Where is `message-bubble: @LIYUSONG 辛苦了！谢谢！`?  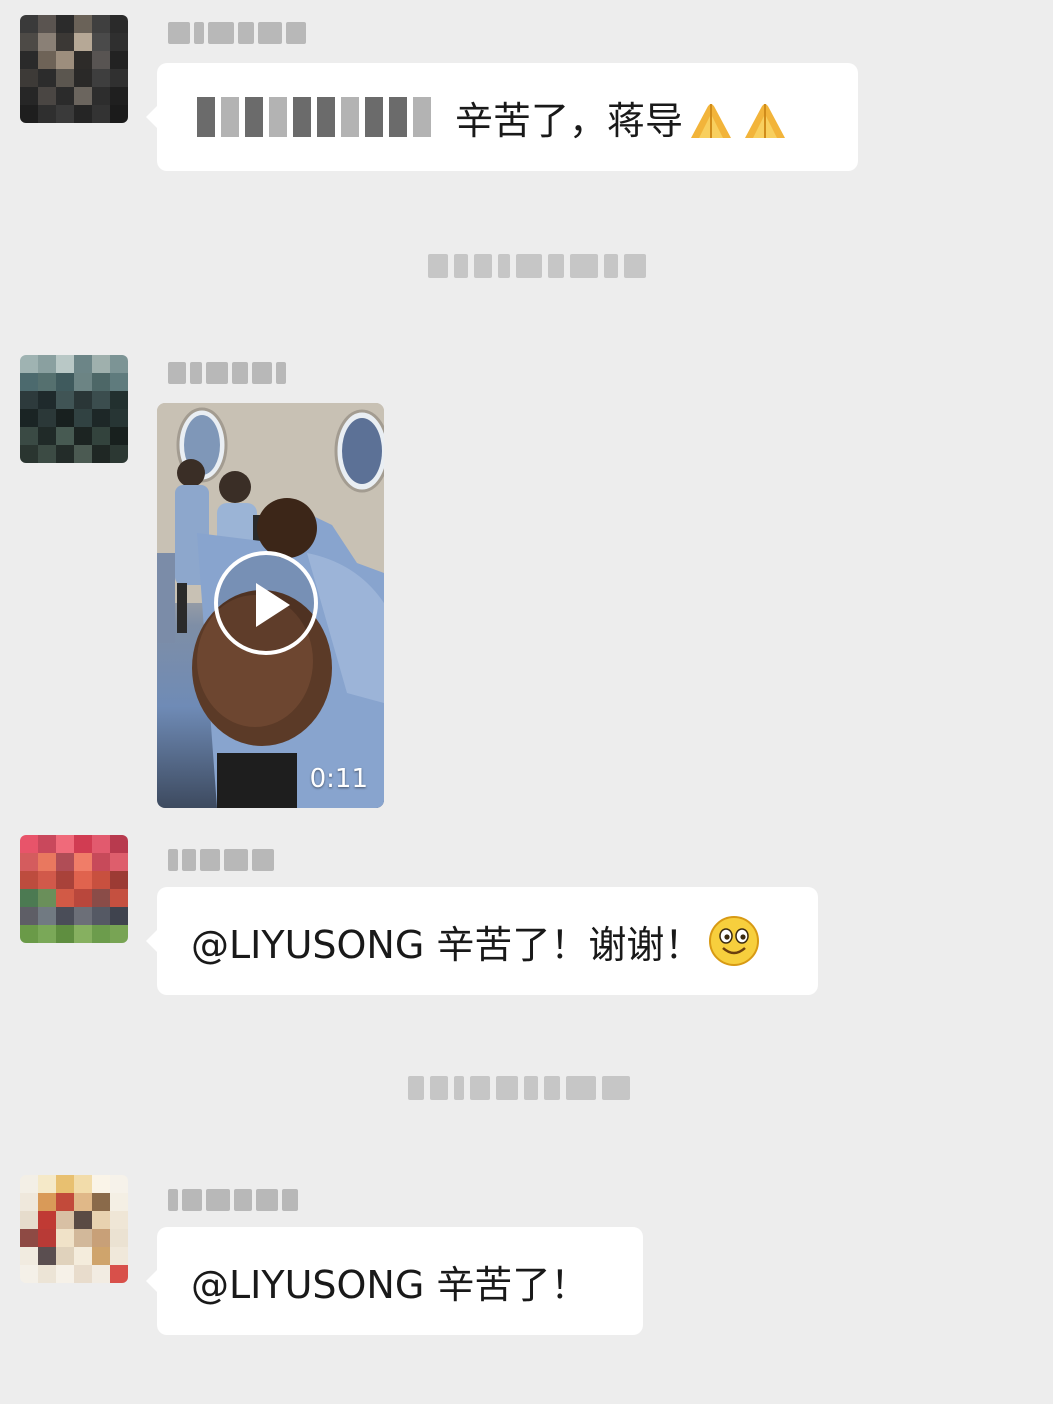 message-bubble: @LIYUSONG 辛苦了！谢谢！ is located at coordinates (482, 941).